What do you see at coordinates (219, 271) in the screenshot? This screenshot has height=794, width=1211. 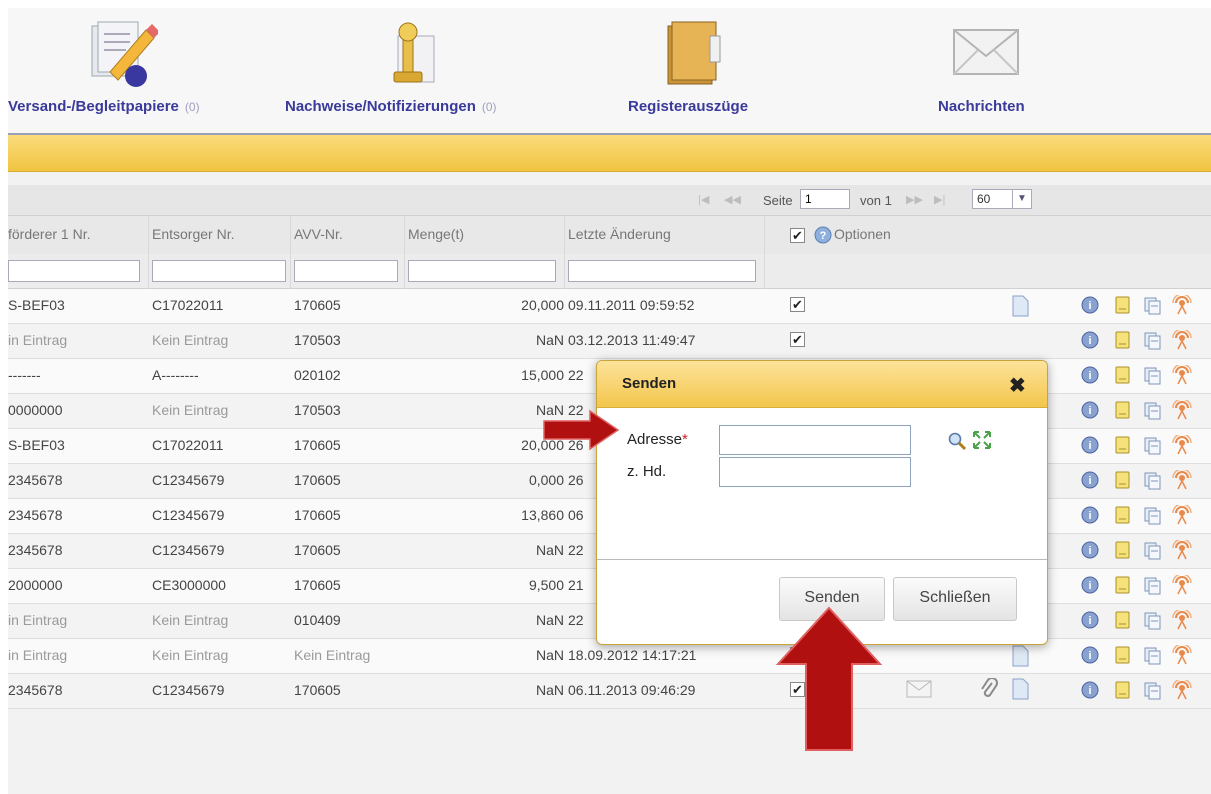 I see `filter-entsorger` at bounding box center [219, 271].